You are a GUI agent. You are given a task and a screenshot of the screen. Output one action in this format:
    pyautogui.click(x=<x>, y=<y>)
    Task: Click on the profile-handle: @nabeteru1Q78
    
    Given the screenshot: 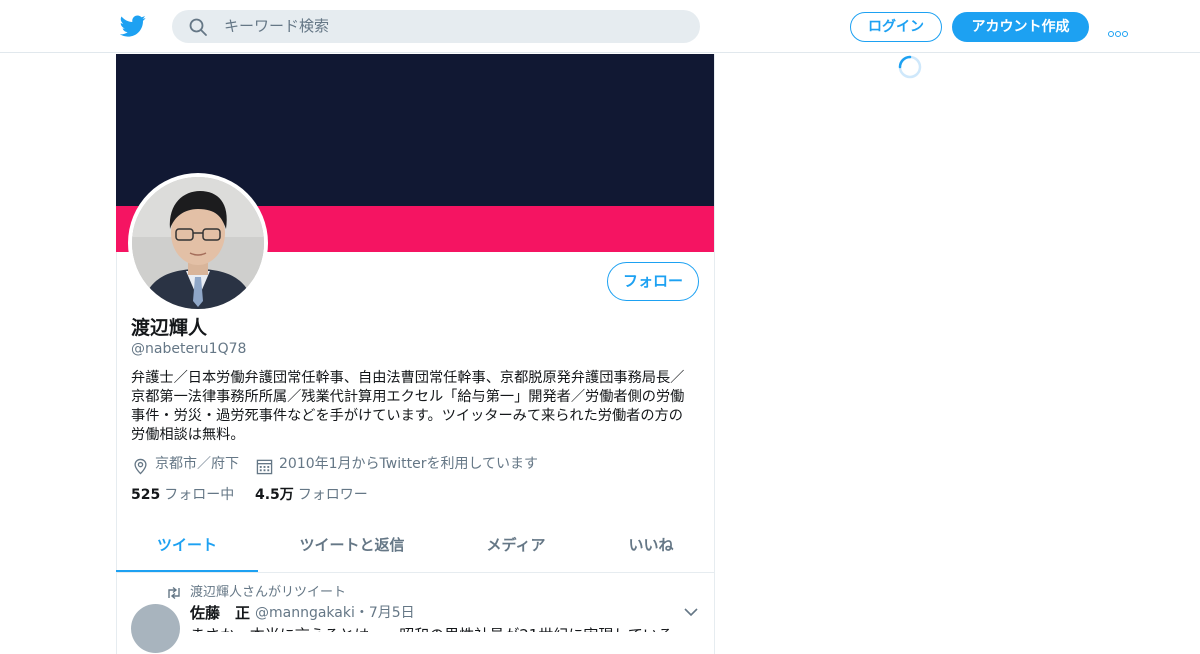 What is the action you would take?
    pyautogui.click(x=188, y=349)
    